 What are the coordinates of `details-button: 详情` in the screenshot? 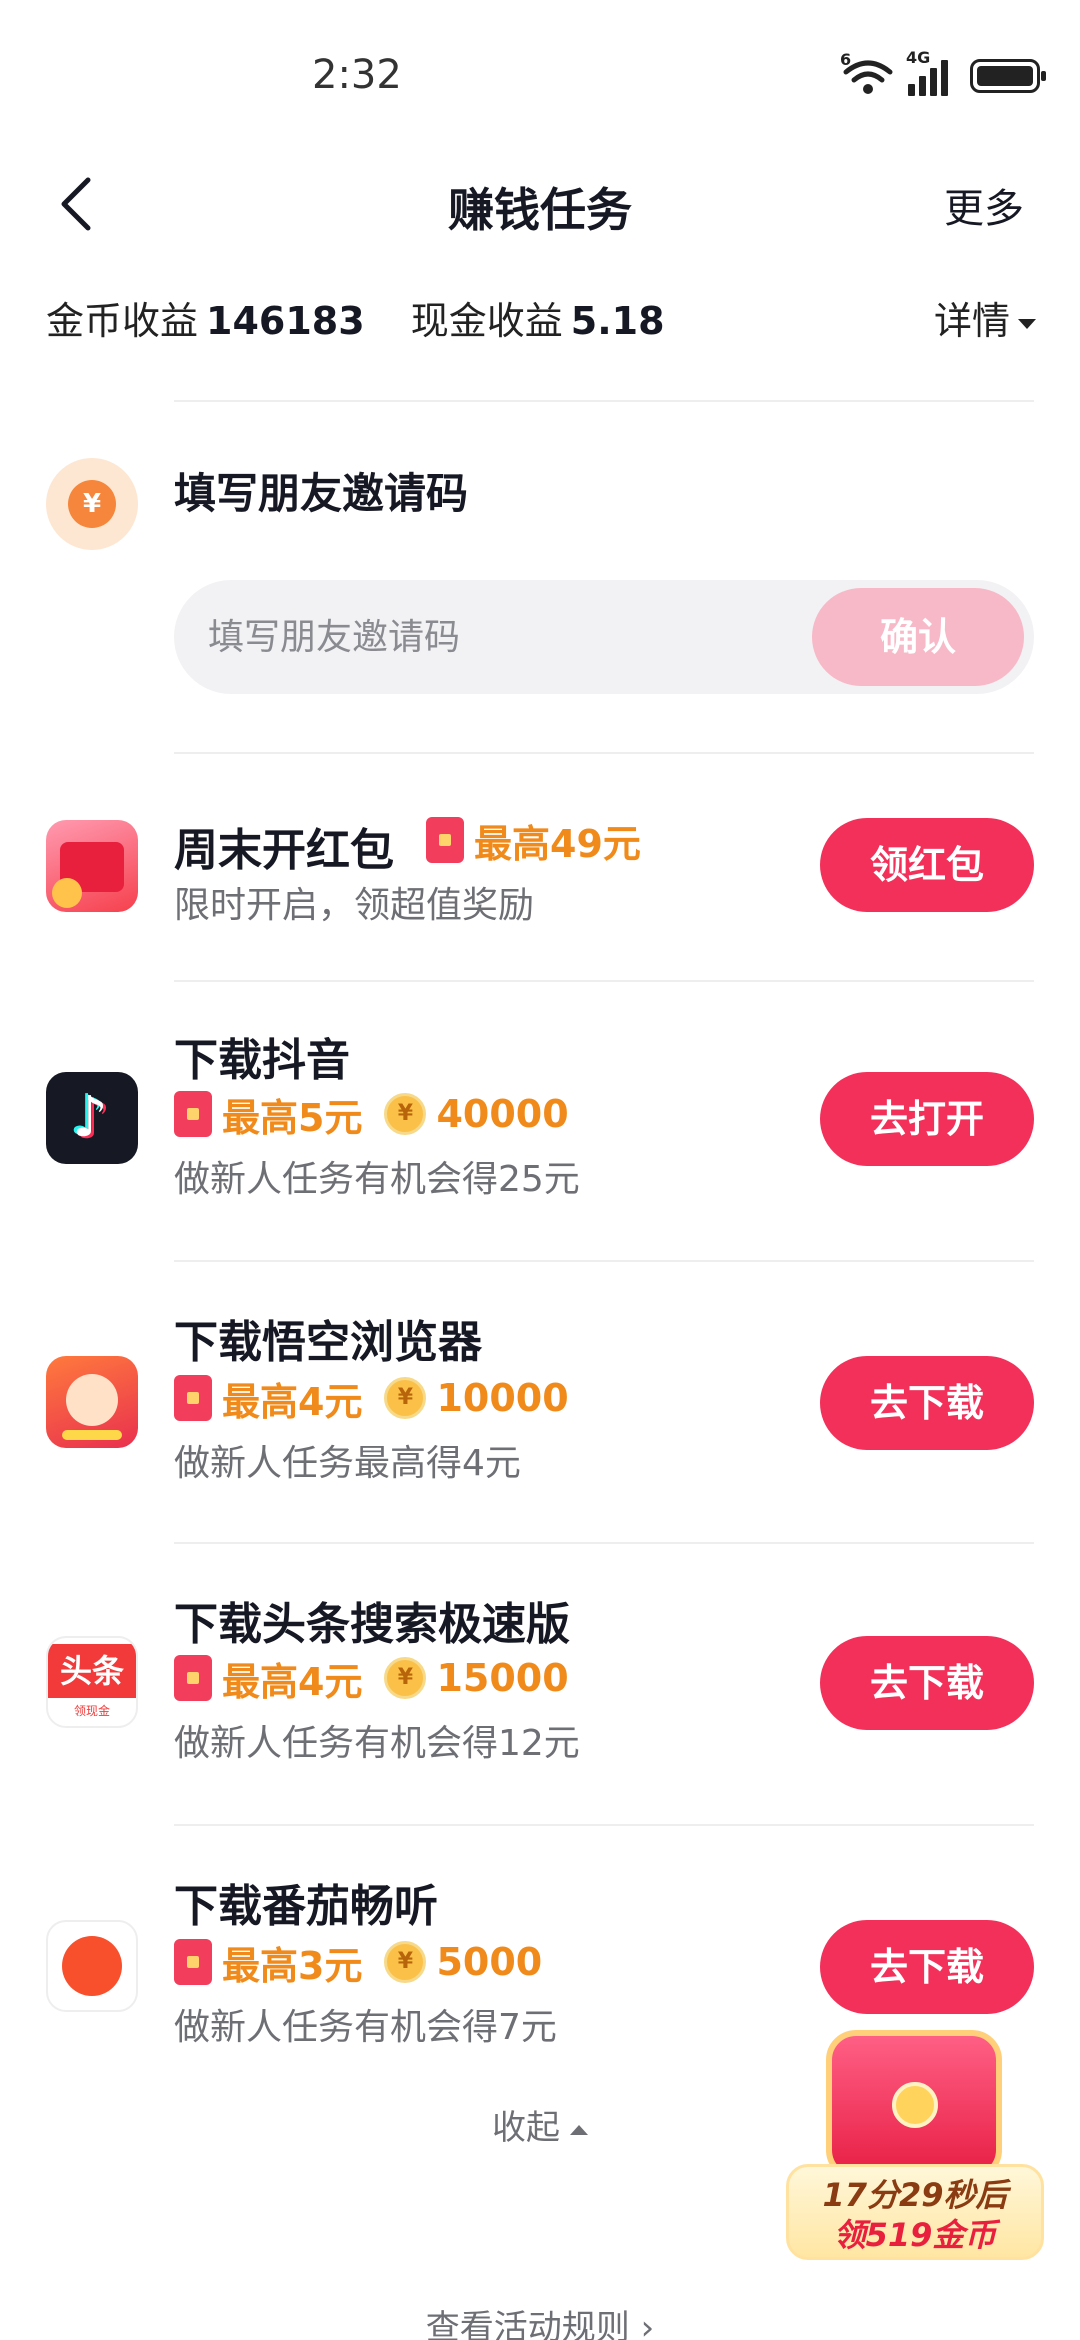 It's located at (985, 317).